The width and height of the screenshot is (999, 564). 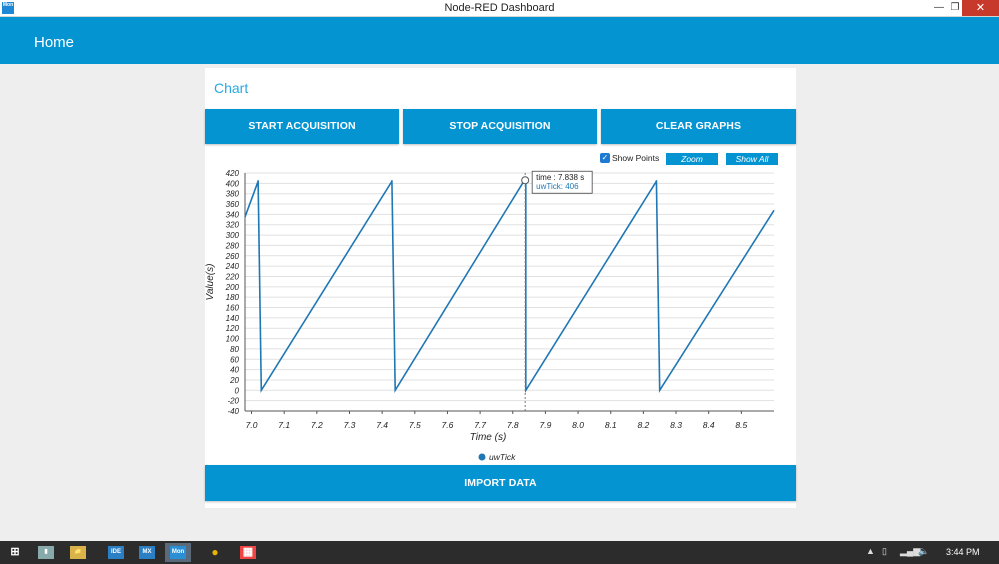 I want to click on x-tick-label: 7.6, so click(x=448, y=425).